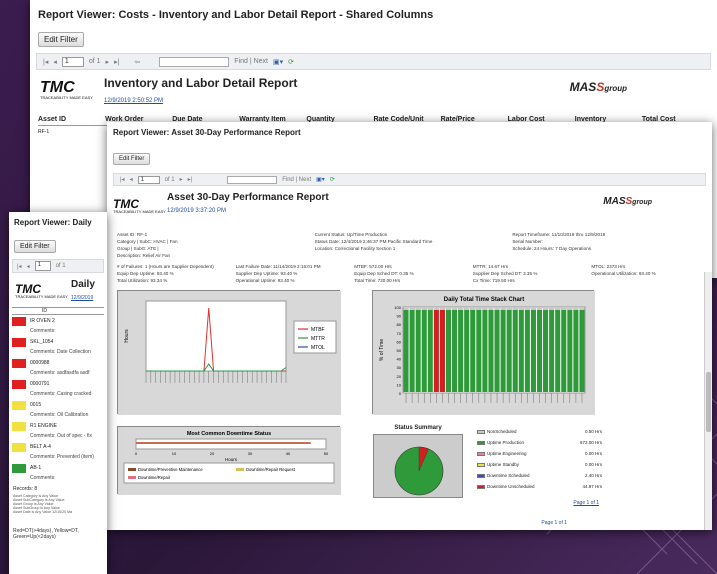  Describe the element at coordinates (554, 523) in the screenshot. I see `page-footer: Page 1 of 1` at that location.